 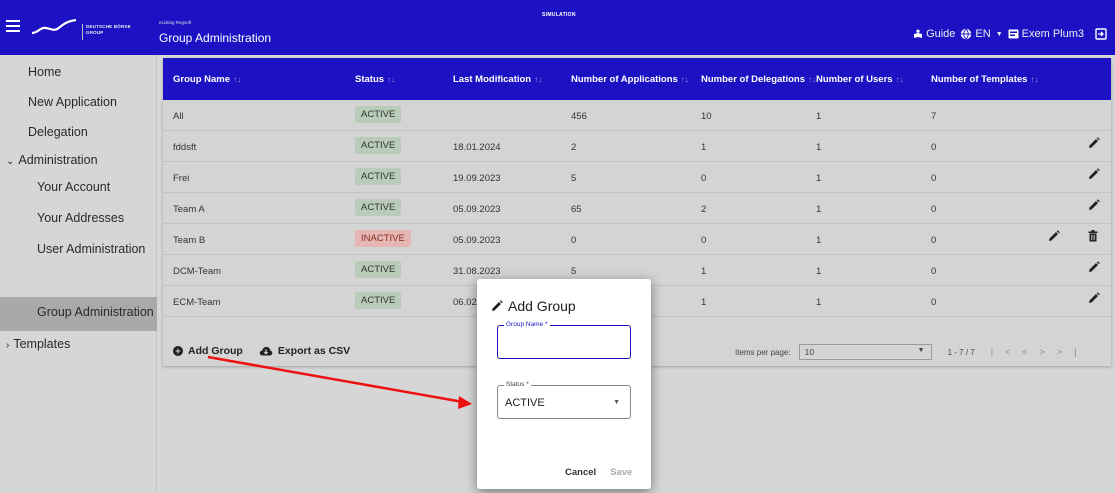 I want to click on column-label: Number of Applications, so click(x=624, y=79).